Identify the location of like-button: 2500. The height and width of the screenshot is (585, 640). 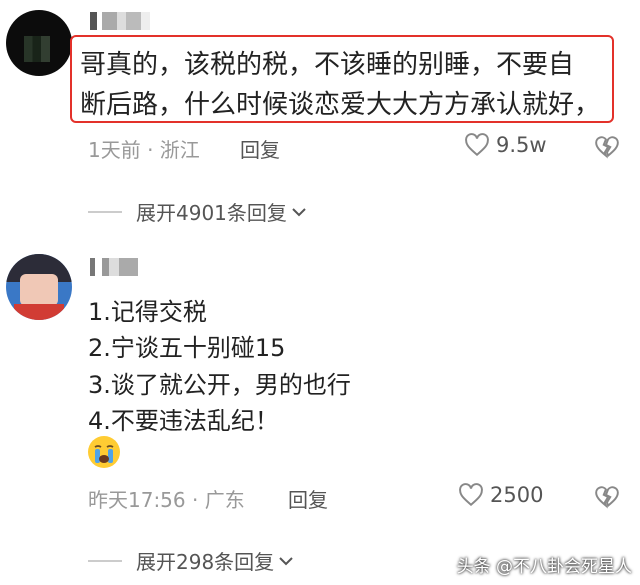
(500, 495).